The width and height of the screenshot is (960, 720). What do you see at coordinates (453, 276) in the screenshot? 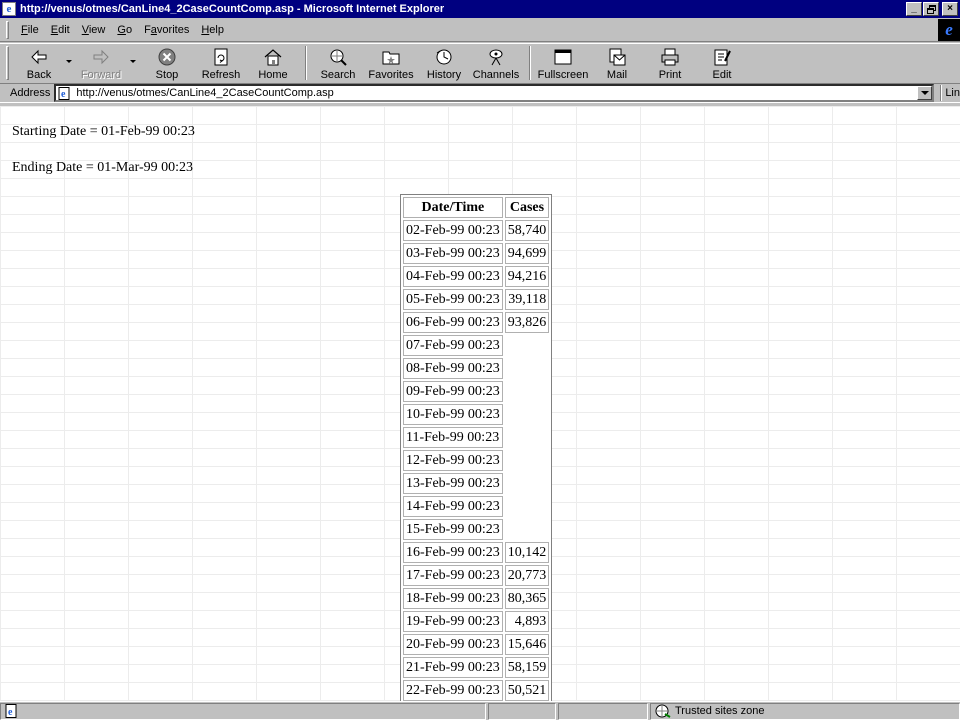
I see `datetime-cell: 04-Feb-99 00:23` at bounding box center [453, 276].